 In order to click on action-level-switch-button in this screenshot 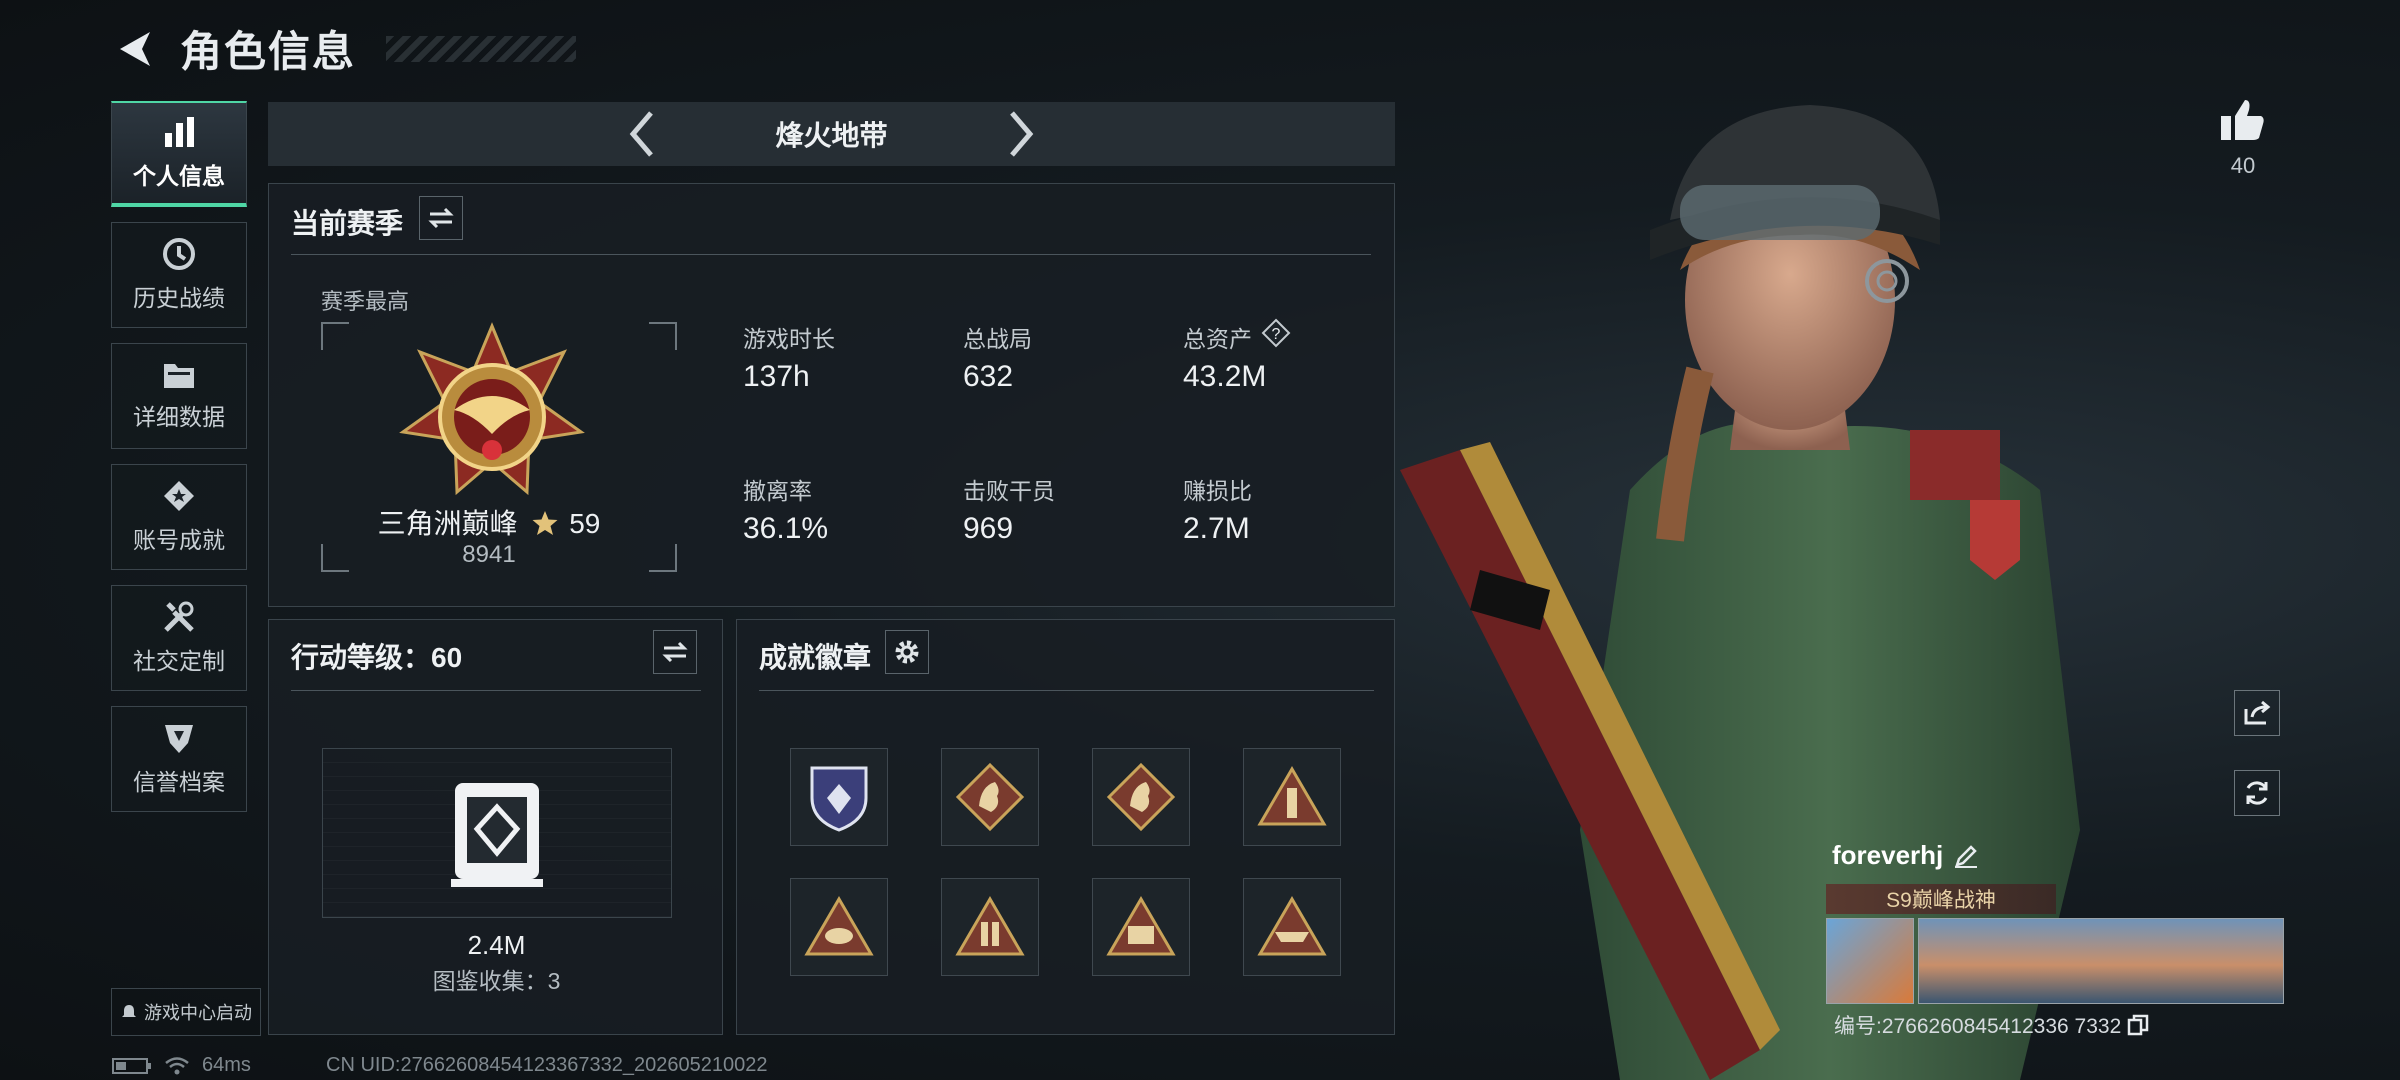, I will do `click(675, 652)`.